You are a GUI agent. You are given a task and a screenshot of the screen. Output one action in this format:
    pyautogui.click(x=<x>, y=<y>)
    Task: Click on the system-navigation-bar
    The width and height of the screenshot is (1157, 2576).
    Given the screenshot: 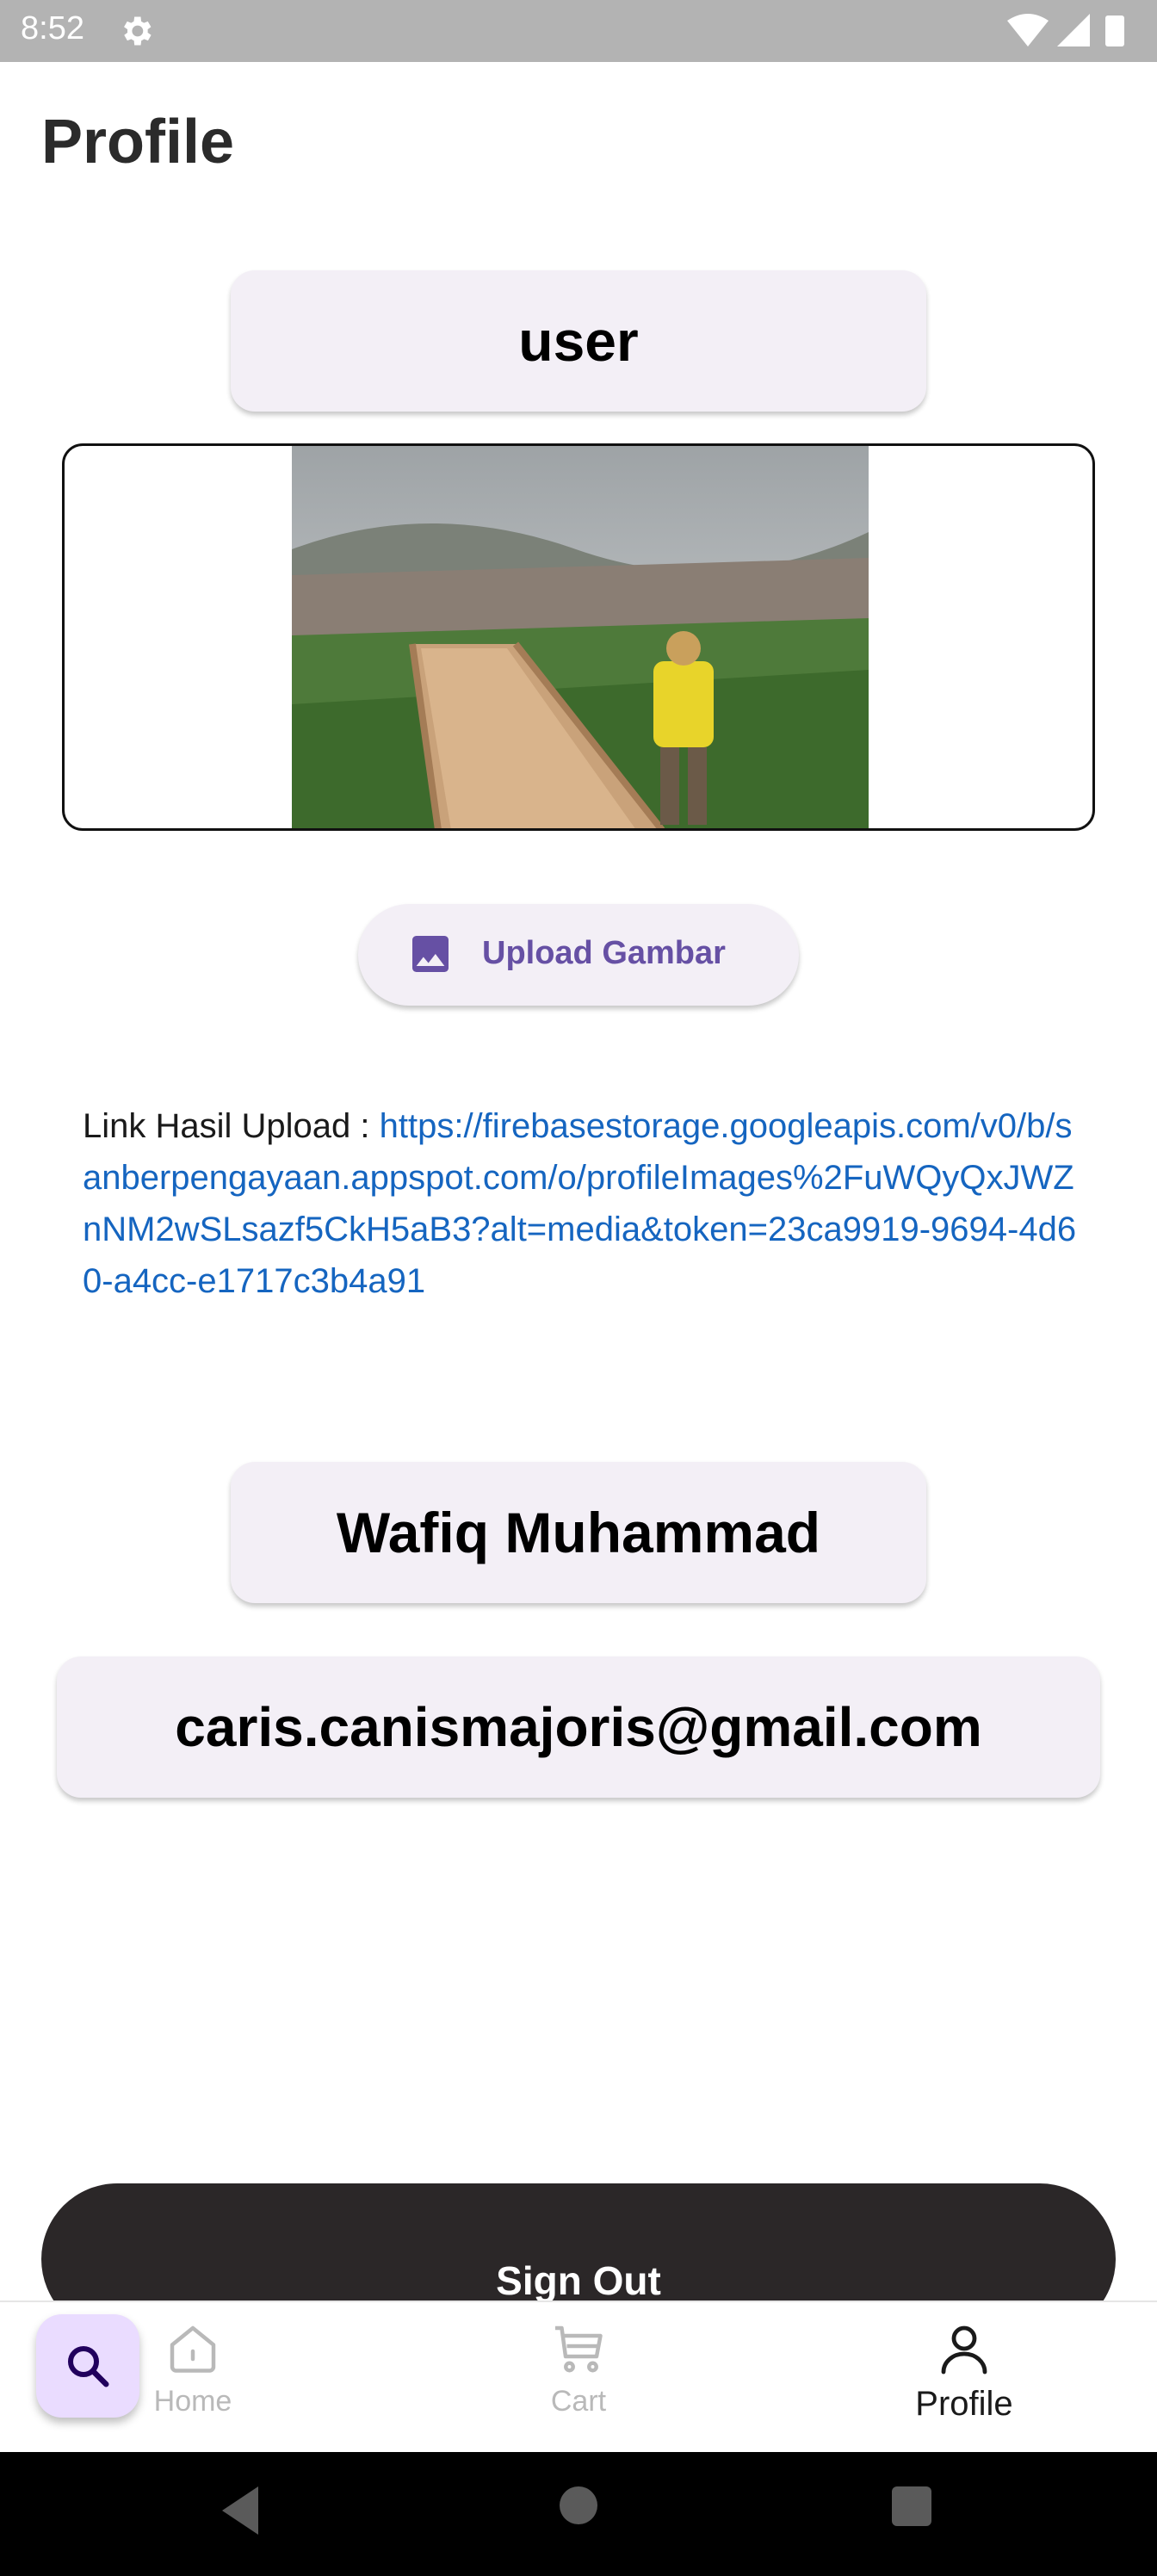 What is the action you would take?
    pyautogui.click(x=579, y=2514)
    